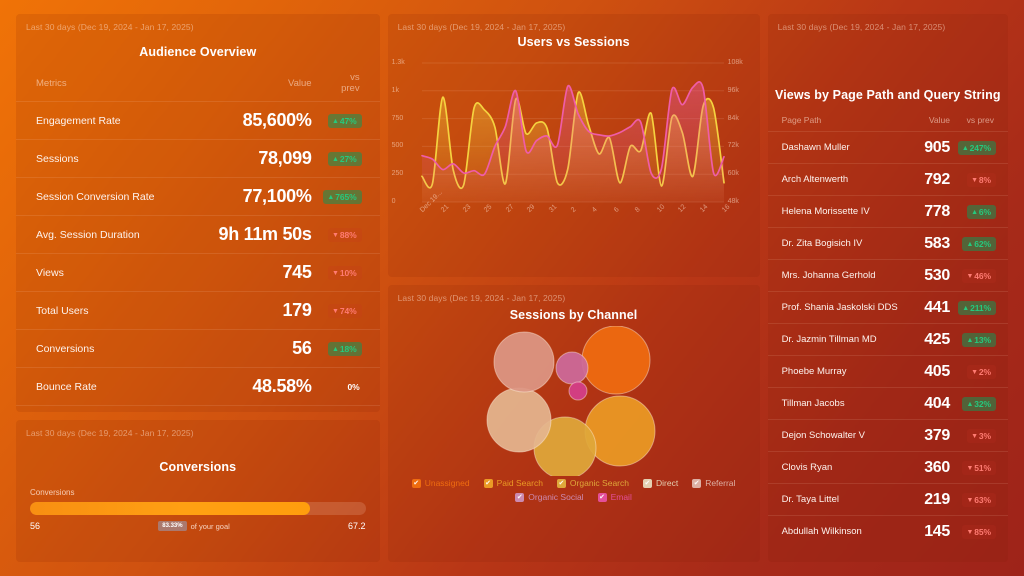 Image resolution: width=1024 pixels, height=576 pixels. I want to click on page-path: Dr. Jazmin Tillman MD, so click(843, 339).